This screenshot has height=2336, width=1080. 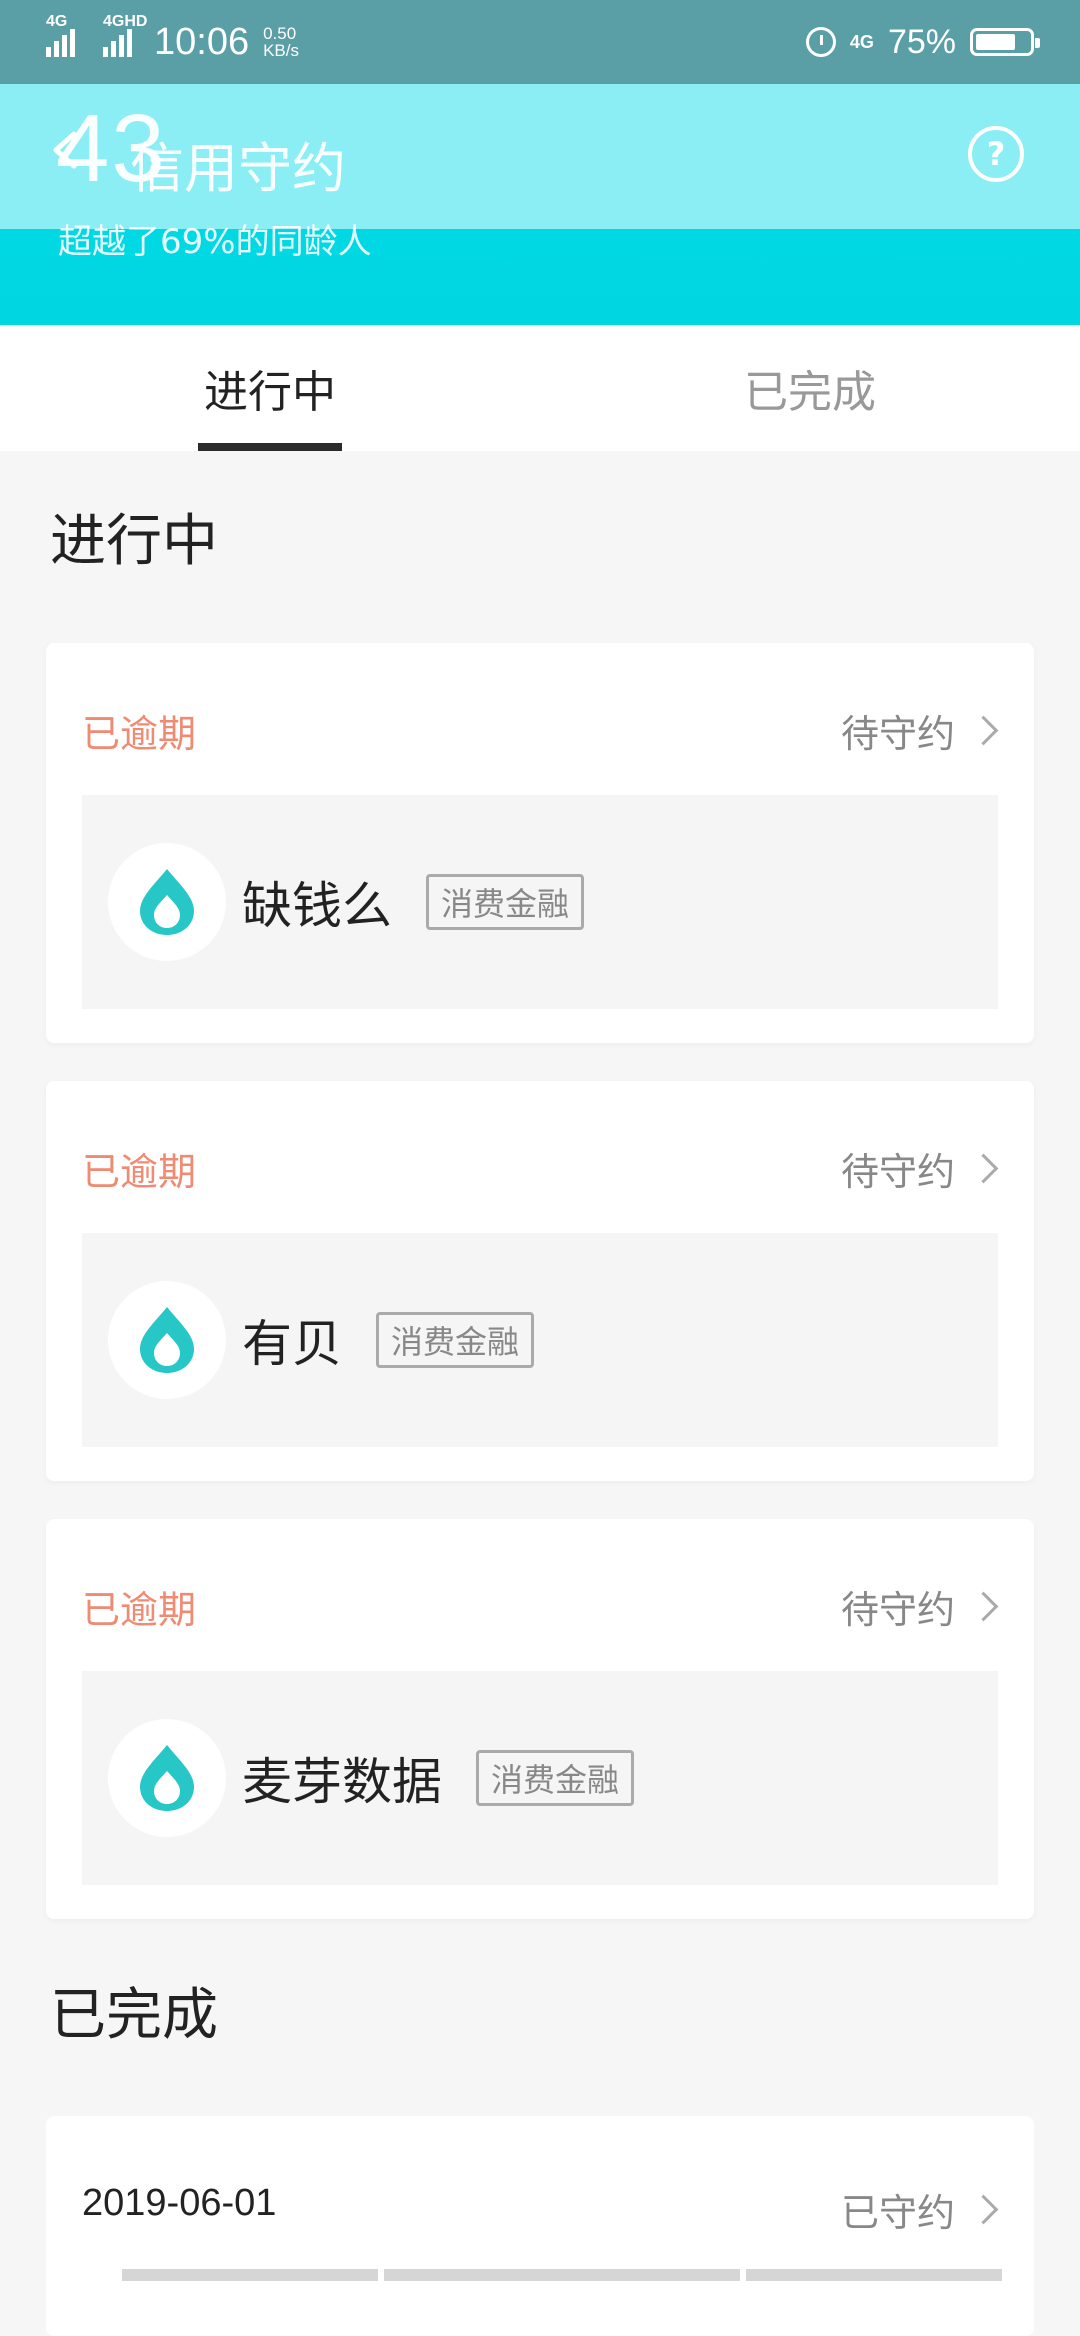 I want to click on signal-label: 4G, so click(x=57, y=21).